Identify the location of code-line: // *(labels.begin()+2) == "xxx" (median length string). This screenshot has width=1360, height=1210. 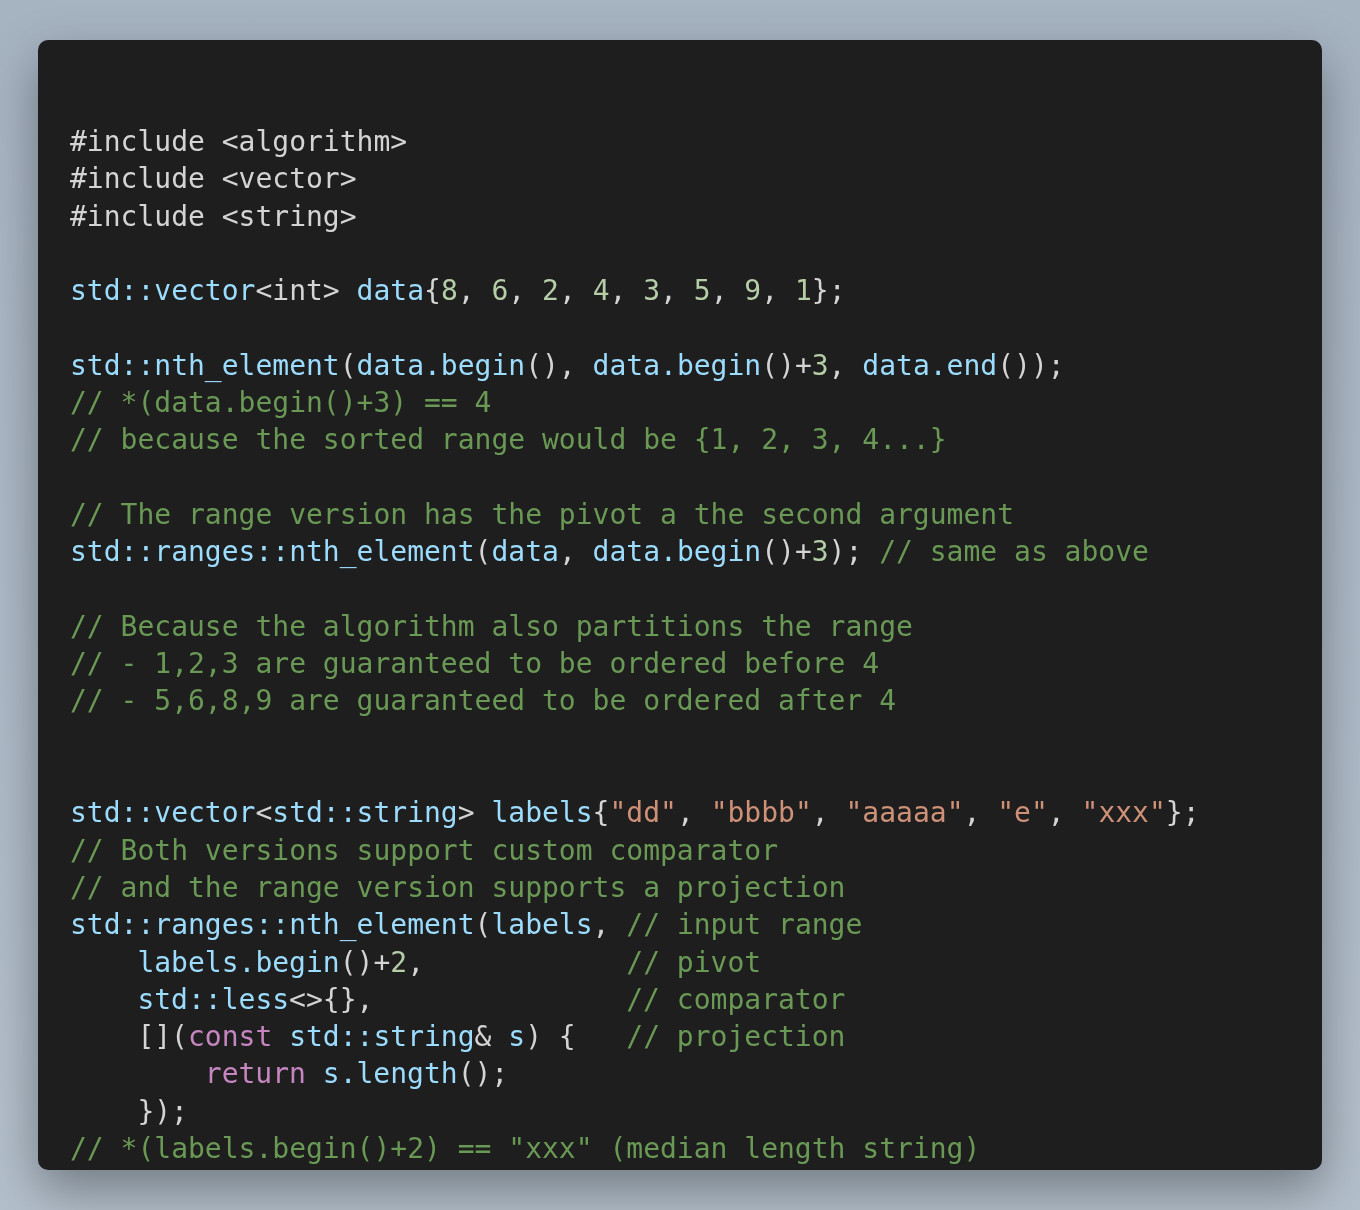
(525, 1148).